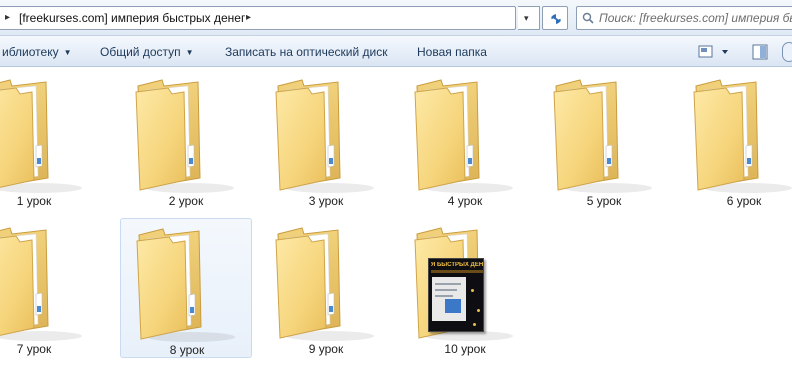 The width and height of the screenshot is (792, 369). What do you see at coordinates (588, 19) in the screenshot?
I see `search-icon` at bounding box center [588, 19].